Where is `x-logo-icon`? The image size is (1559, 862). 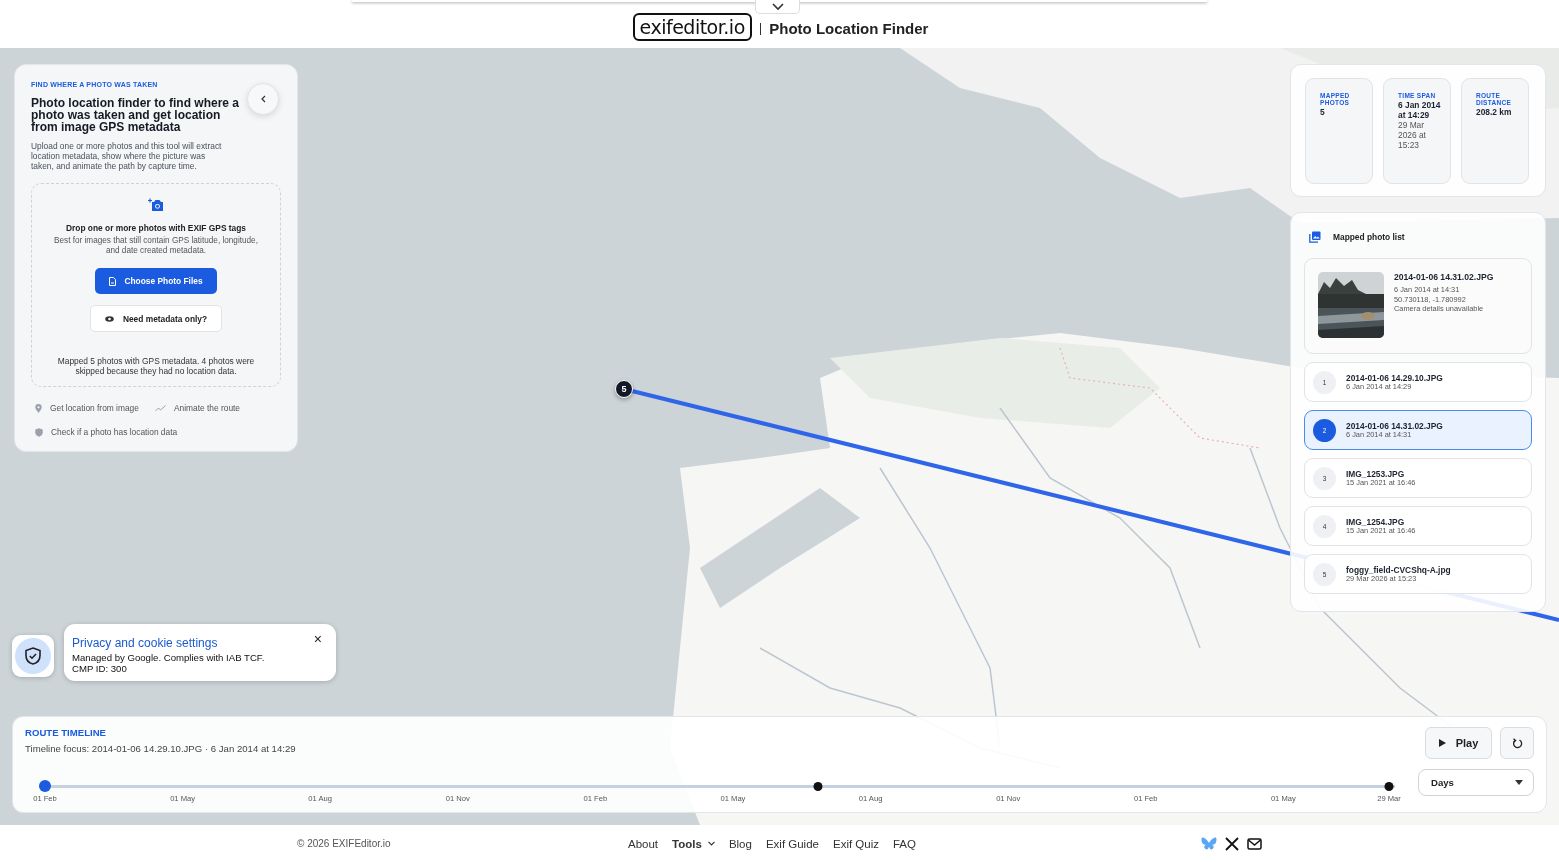
x-logo-icon is located at coordinates (1232, 843).